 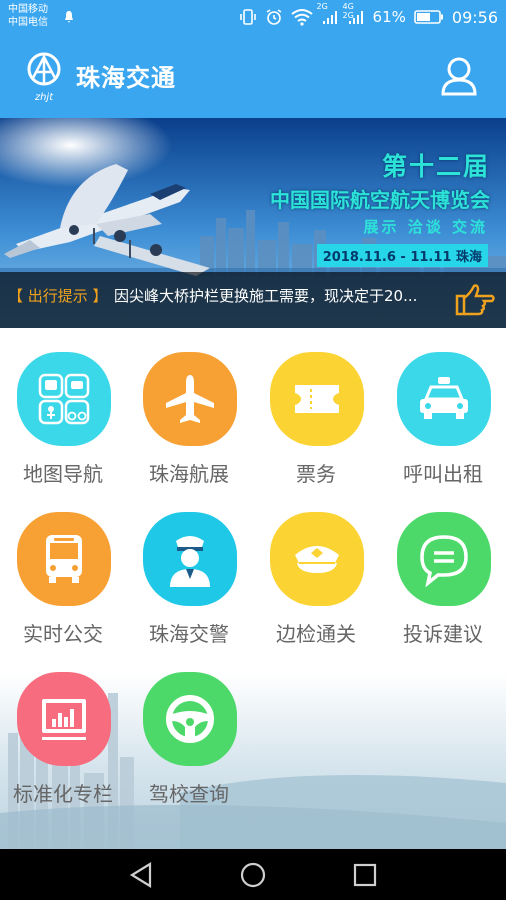 I want to click on app-header: zhjt 珠海交通, so click(x=253, y=76).